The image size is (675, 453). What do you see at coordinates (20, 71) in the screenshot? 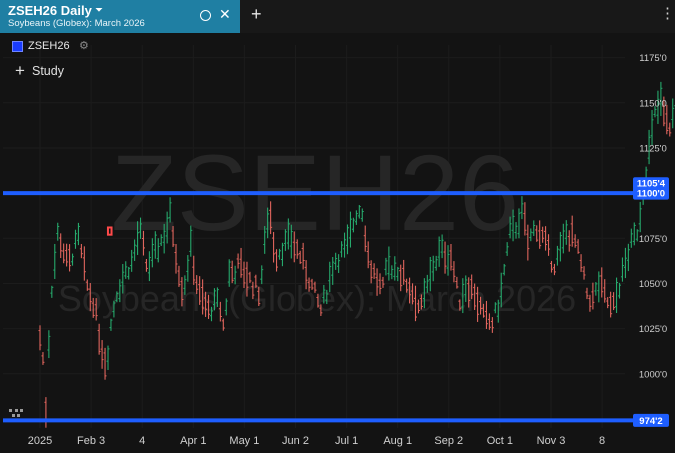
I see `plus-icon: +` at bounding box center [20, 71].